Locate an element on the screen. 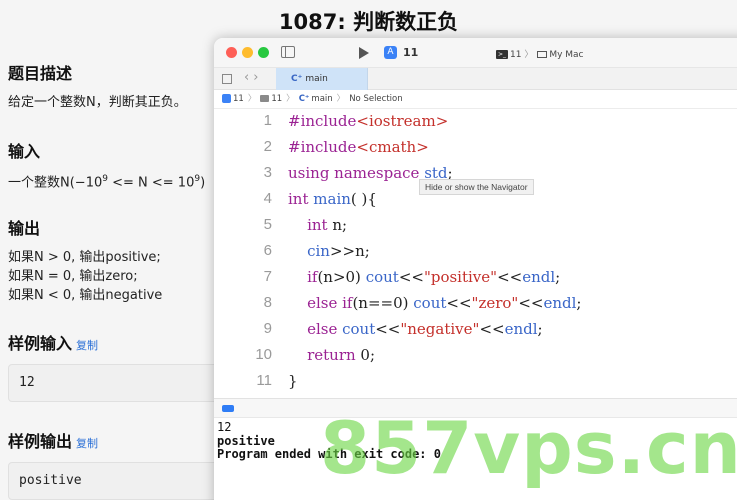 The height and width of the screenshot is (500, 737). jump-bar: 11 〉 11 〉 C⁺ main 〉 No Selection is located at coordinates (475, 99).